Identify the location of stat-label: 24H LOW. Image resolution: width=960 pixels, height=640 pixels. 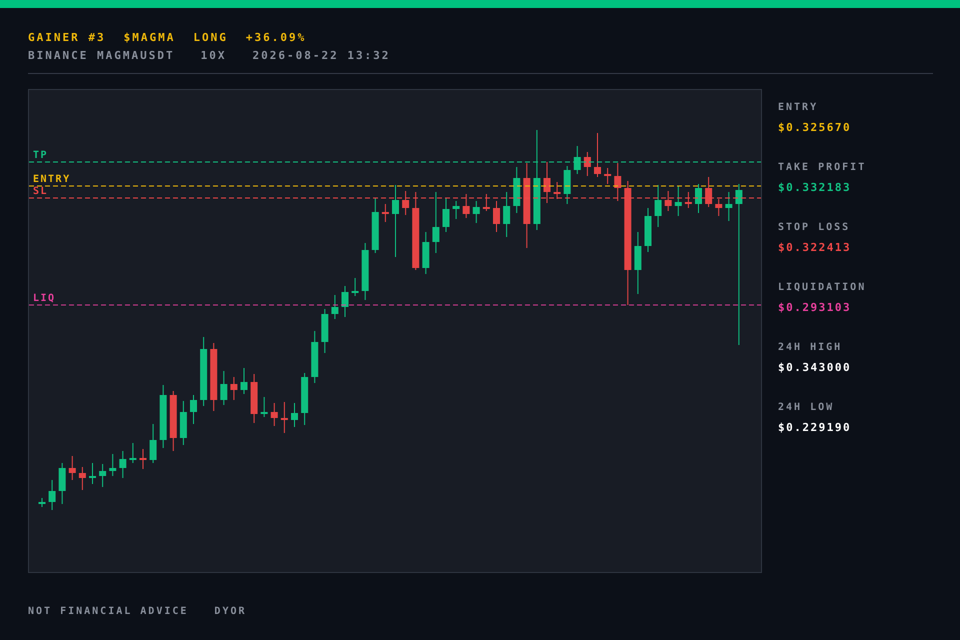
(807, 408).